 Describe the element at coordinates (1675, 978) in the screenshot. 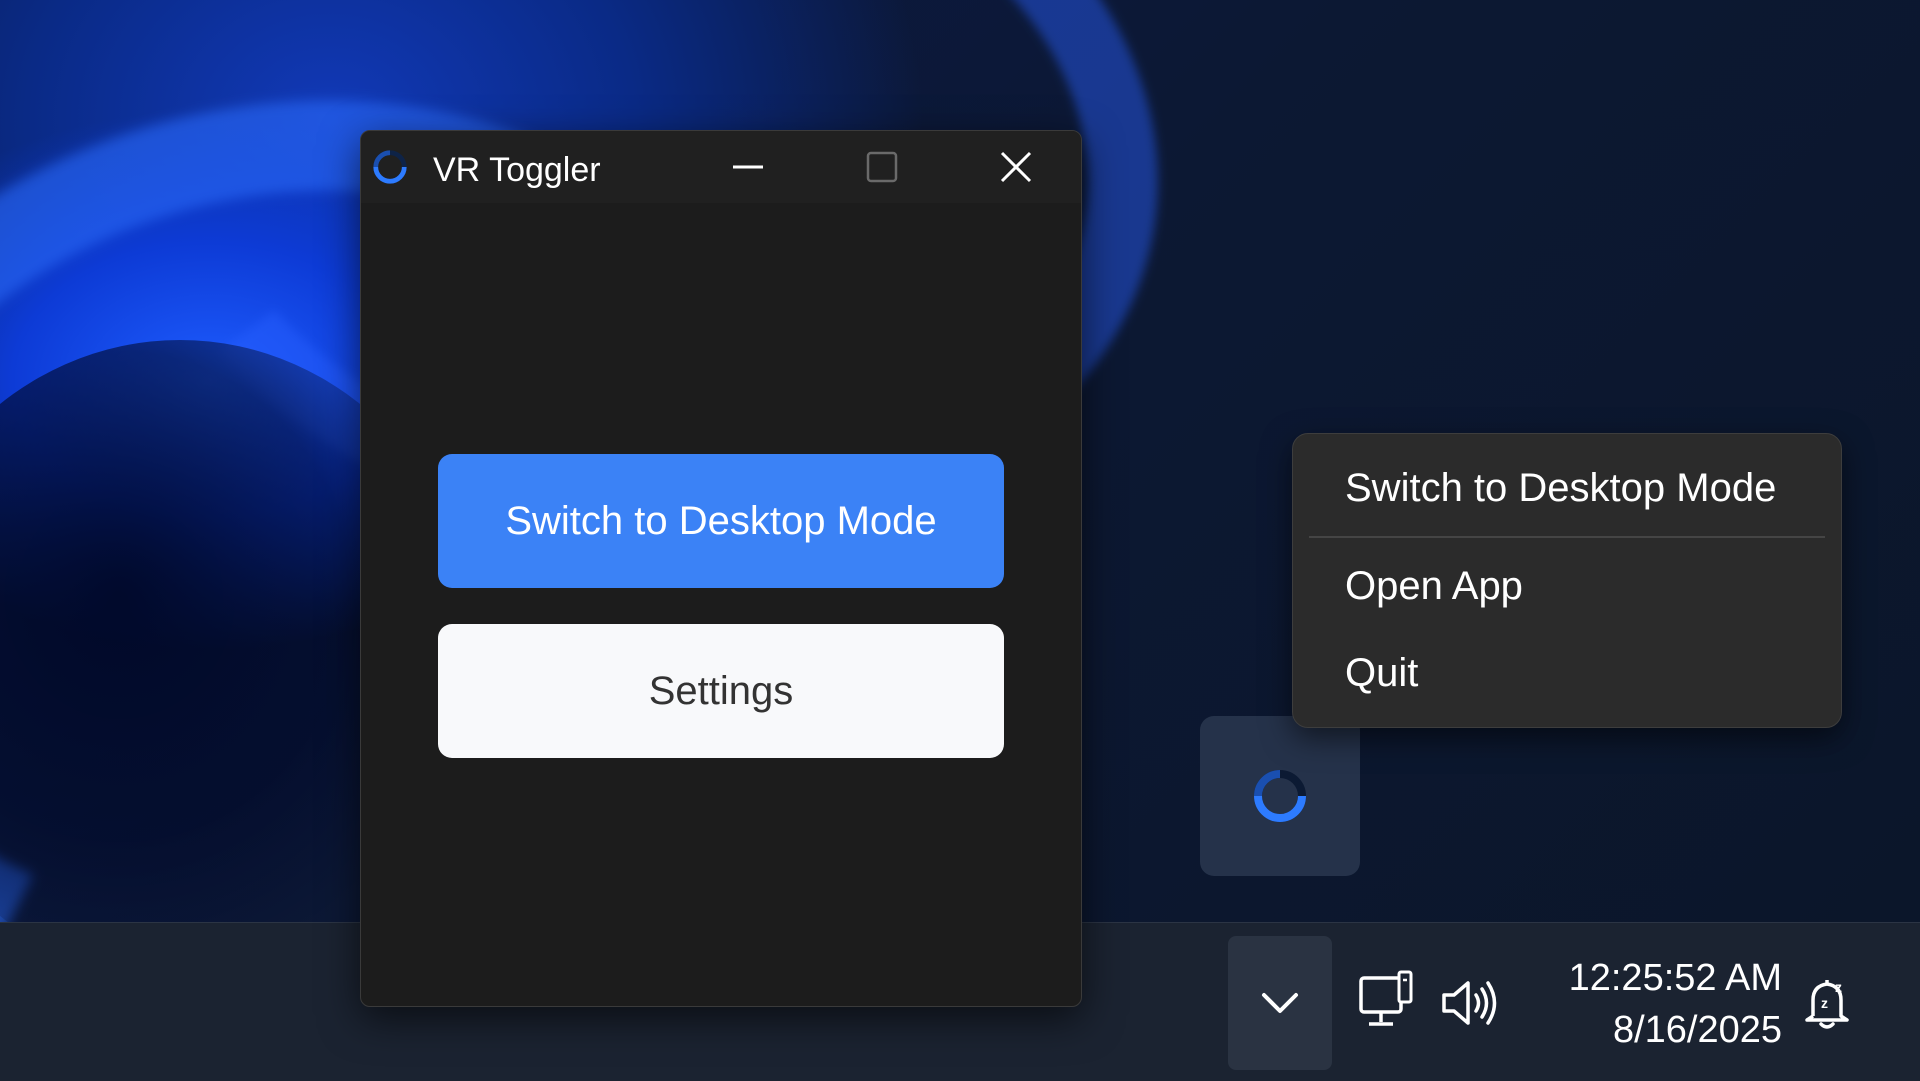

I see `clock-time: 12:25:52 AM` at that location.